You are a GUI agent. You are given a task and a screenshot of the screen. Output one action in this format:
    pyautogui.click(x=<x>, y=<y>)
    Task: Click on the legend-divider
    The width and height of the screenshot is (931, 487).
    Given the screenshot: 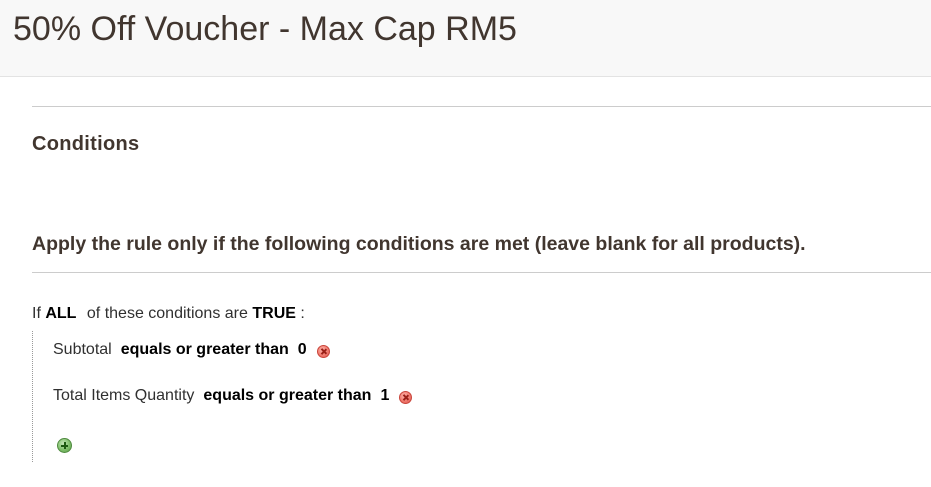 What is the action you would take?
    pyautogui.click(x=481, y=272)
    